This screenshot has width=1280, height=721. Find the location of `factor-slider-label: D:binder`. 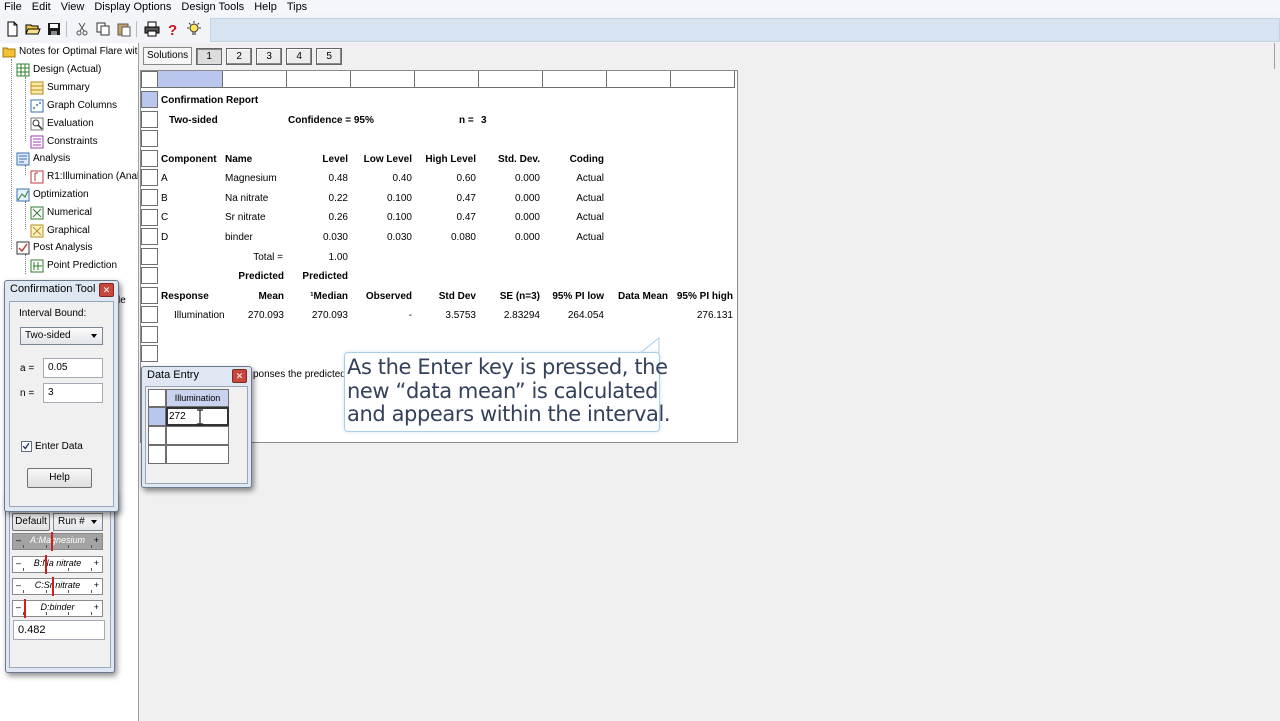

factor-slider-label: D:binder is located at coordinates (57, 607).